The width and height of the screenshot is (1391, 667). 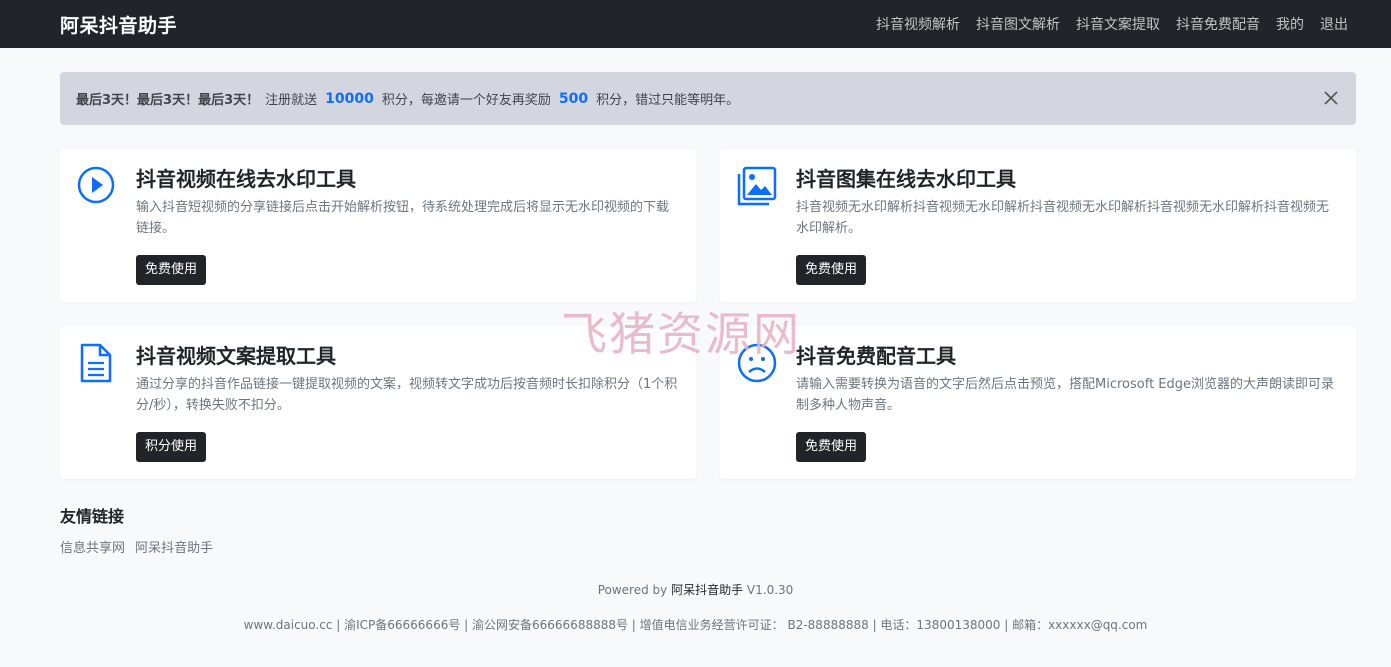 I want to click on nav-logout: 退出, so click(x=1334, y=24).